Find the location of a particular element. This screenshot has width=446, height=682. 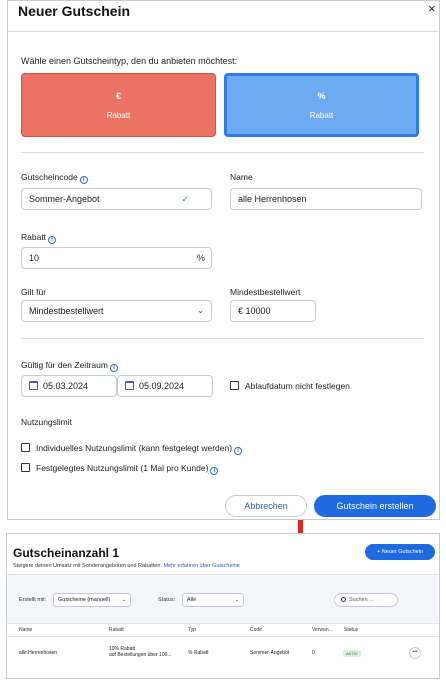

more-actions-icon: ••• is located at coordinates (415, 653).